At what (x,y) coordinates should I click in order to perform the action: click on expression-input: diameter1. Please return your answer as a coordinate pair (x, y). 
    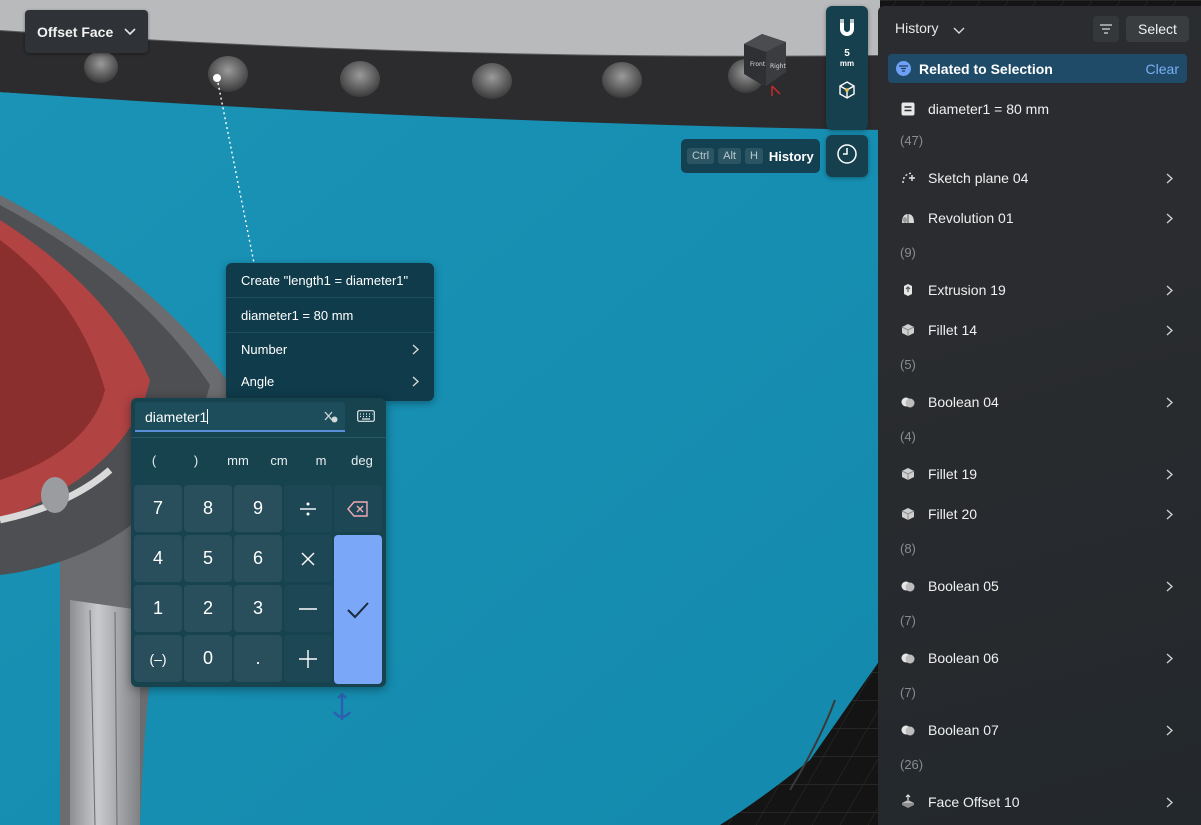
    Looking at the image, I should click on (240, 417).